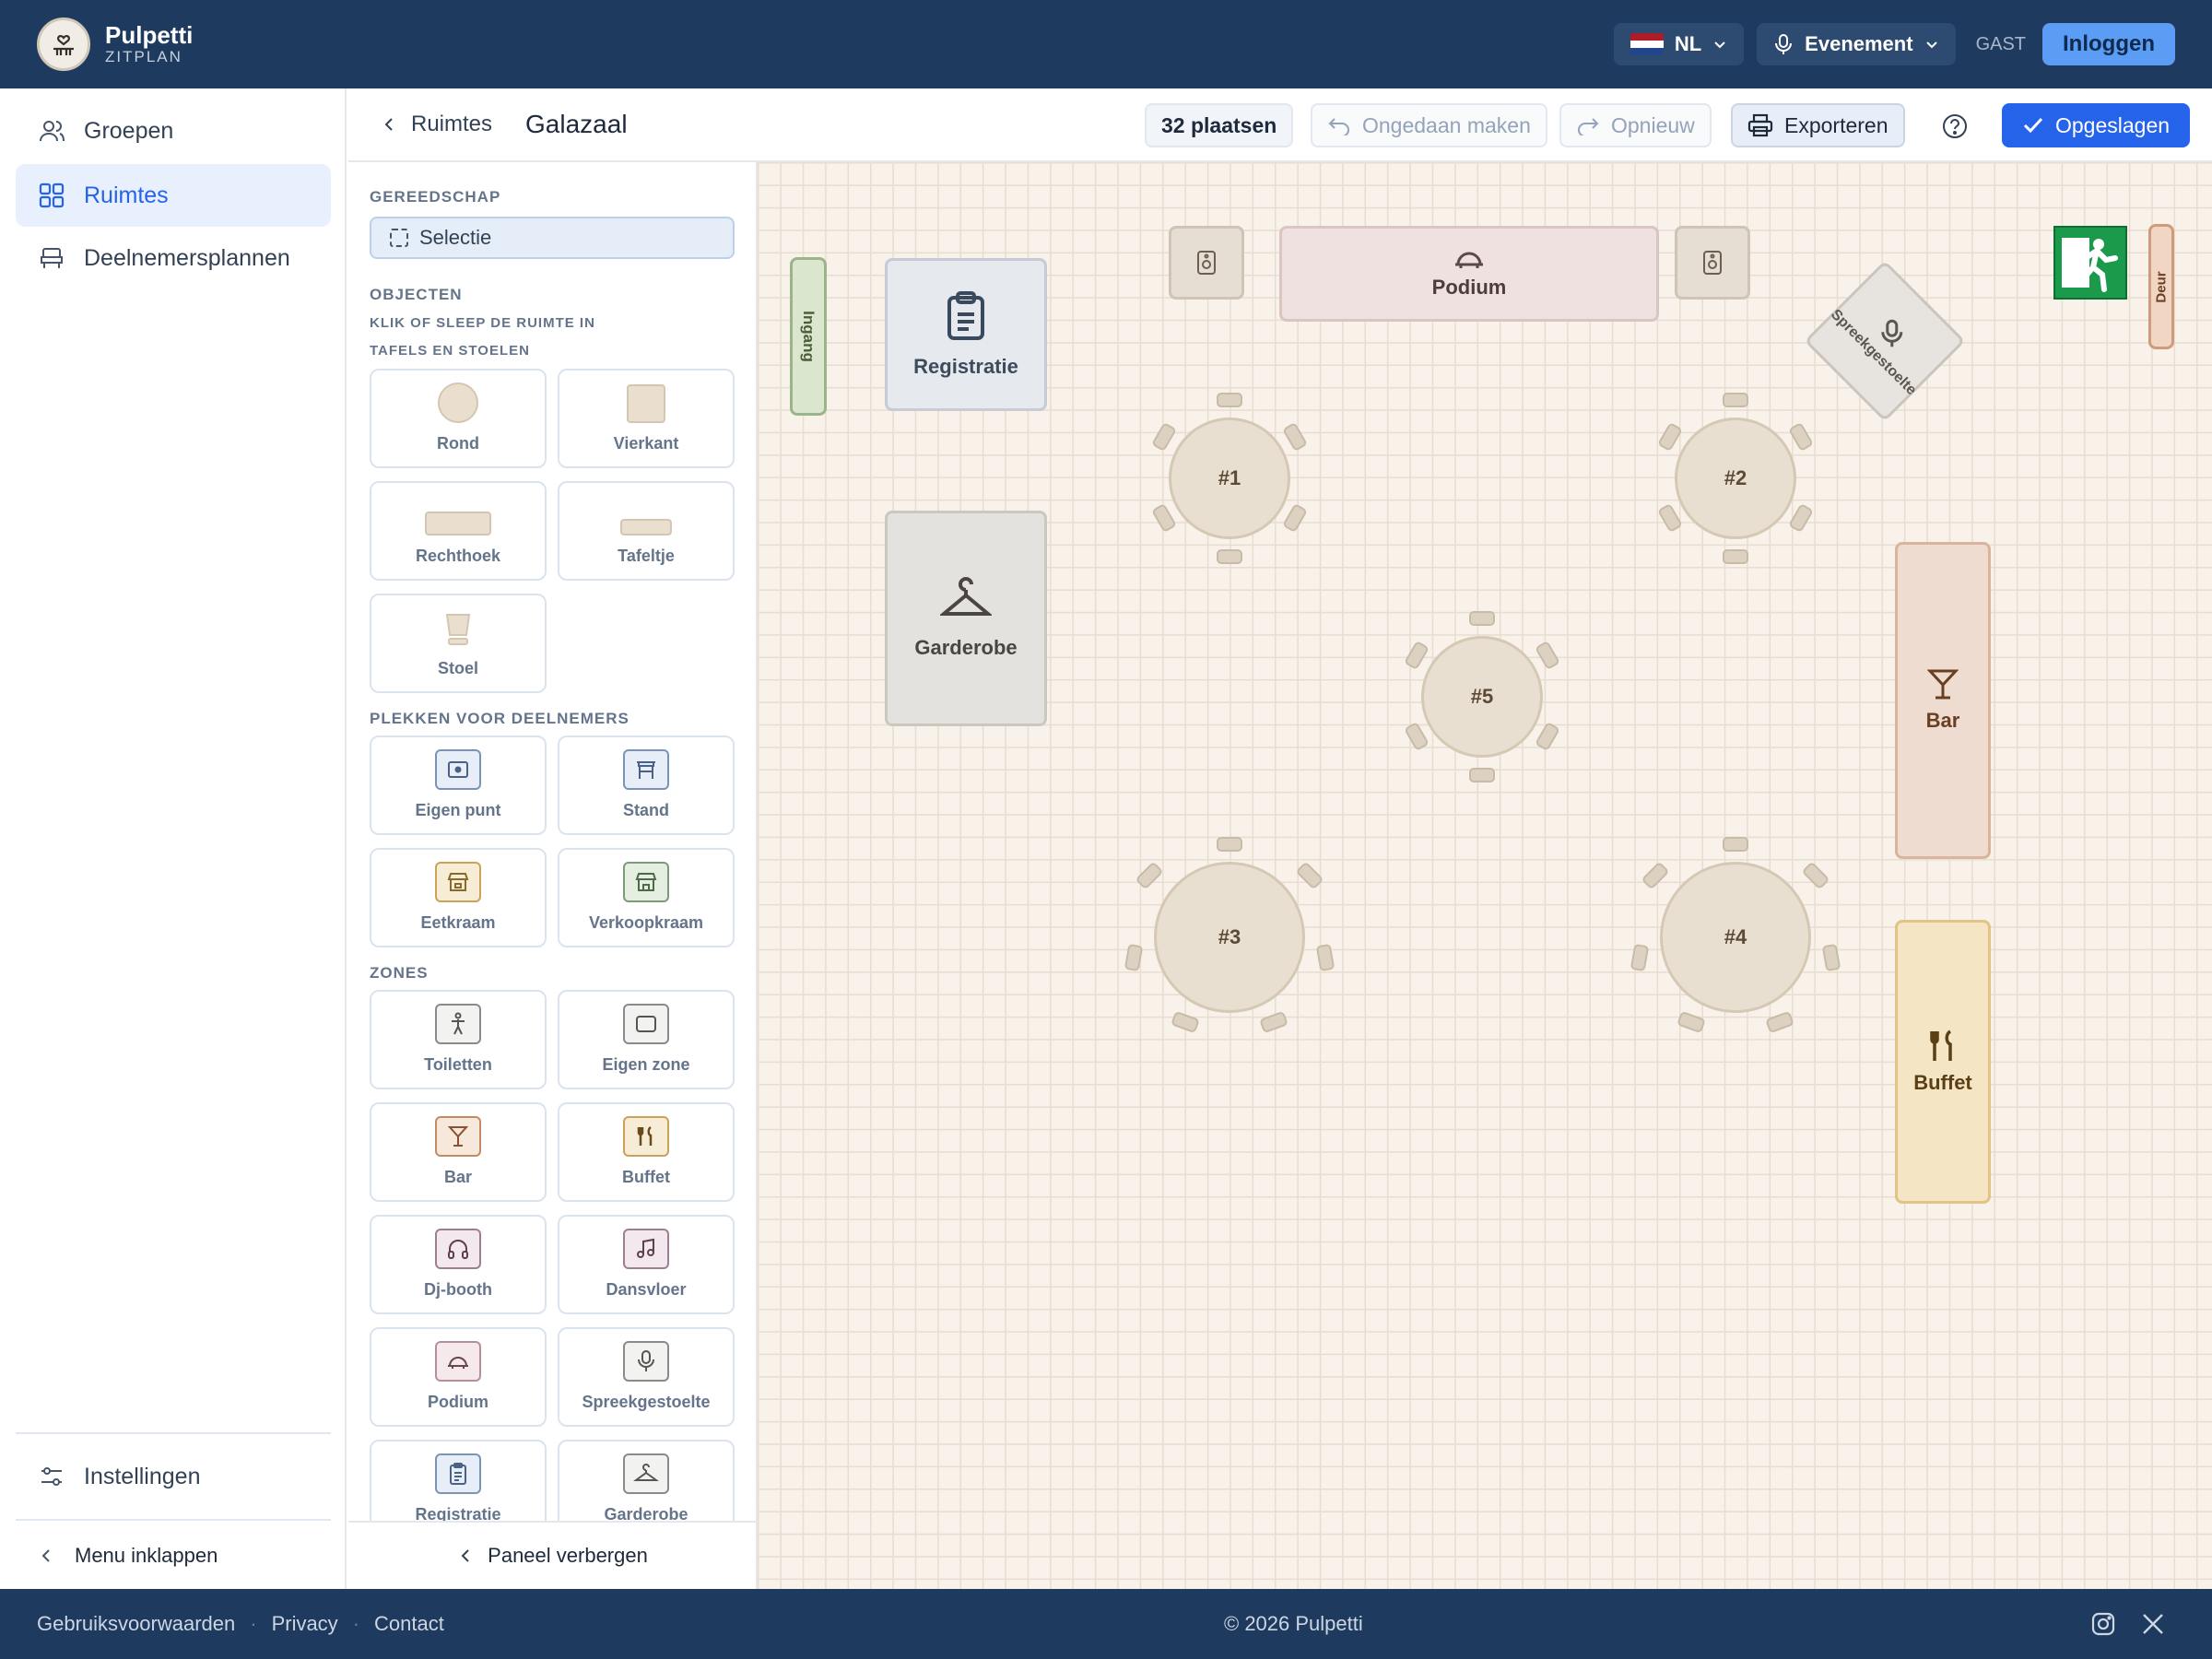  What do you see at coordinates (646, 418) in the screenshot?
I see `tool-vierkant: Vierkant` at bounding box center [646, 418].